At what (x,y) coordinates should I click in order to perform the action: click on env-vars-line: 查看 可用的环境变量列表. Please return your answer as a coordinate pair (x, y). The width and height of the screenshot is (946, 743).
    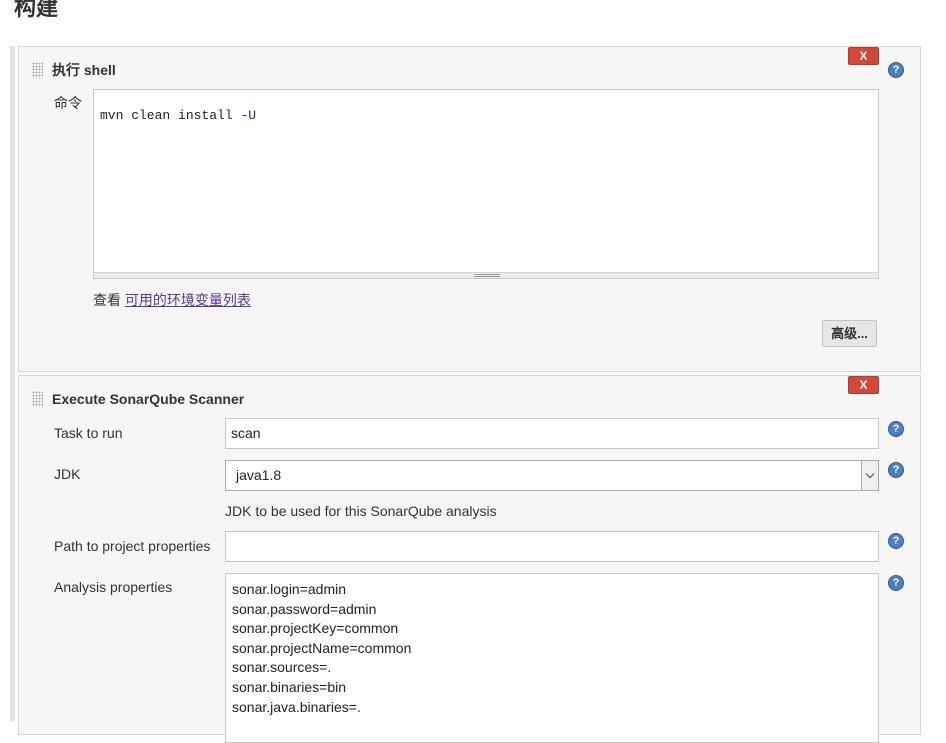
    Looking at the image, I should click on (172, 300).